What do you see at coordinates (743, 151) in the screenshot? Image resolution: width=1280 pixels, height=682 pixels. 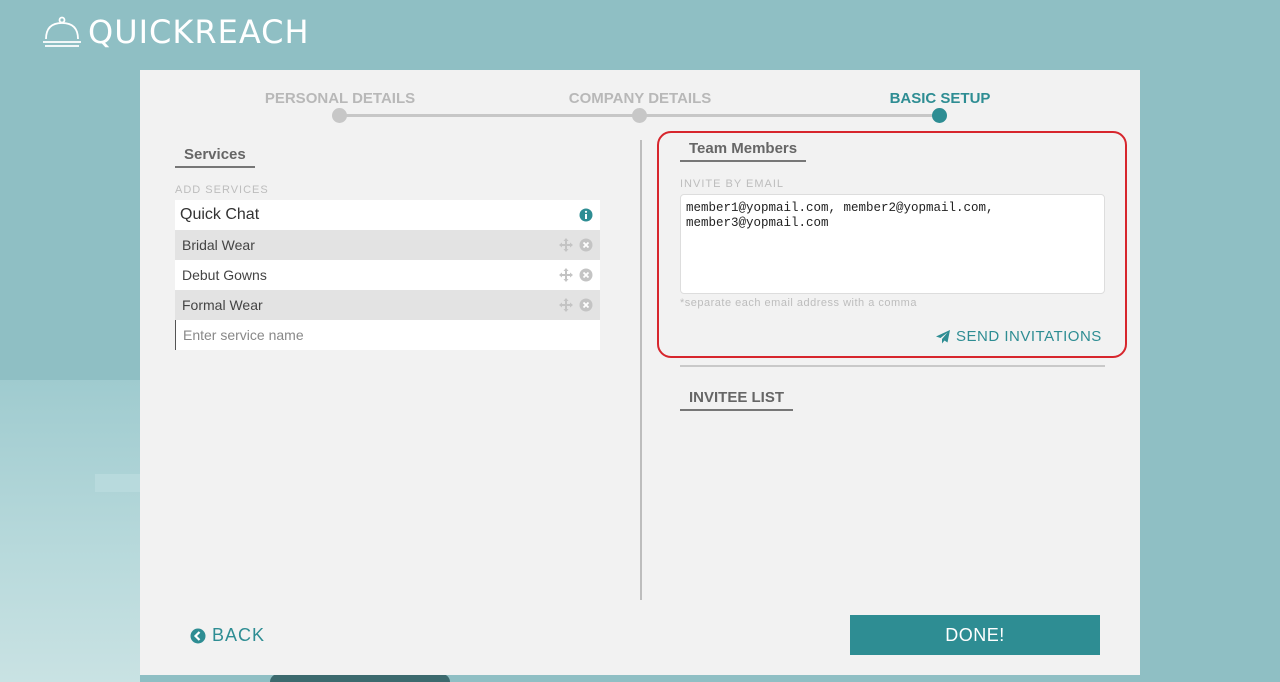 I see `team-members-title: Team Members` at bounding box center [743, 151].